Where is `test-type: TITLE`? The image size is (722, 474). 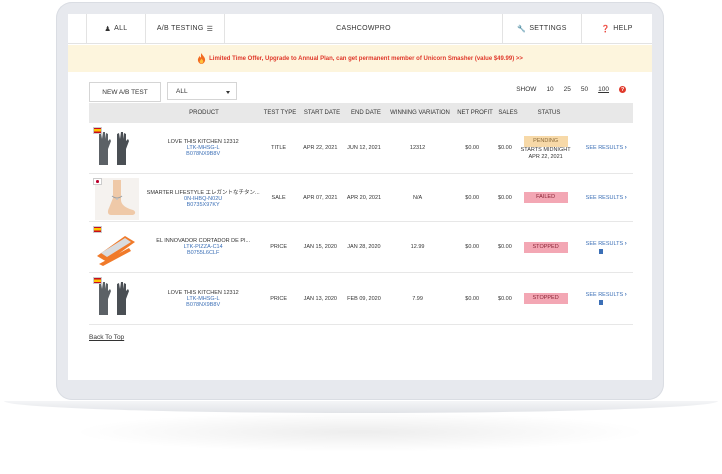 test-type: TITLE is located at coordinates (279, 148).